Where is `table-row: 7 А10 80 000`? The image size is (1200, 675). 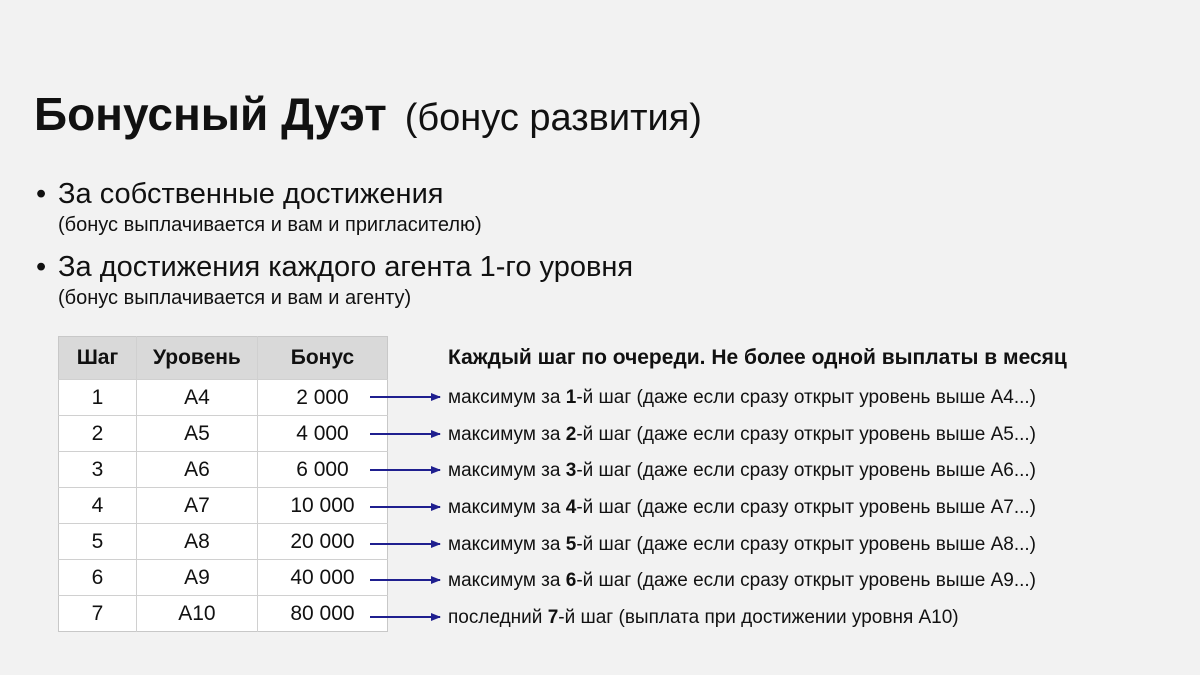
table-row: 7 А10 80 000 is located at coordinates (223, 613).